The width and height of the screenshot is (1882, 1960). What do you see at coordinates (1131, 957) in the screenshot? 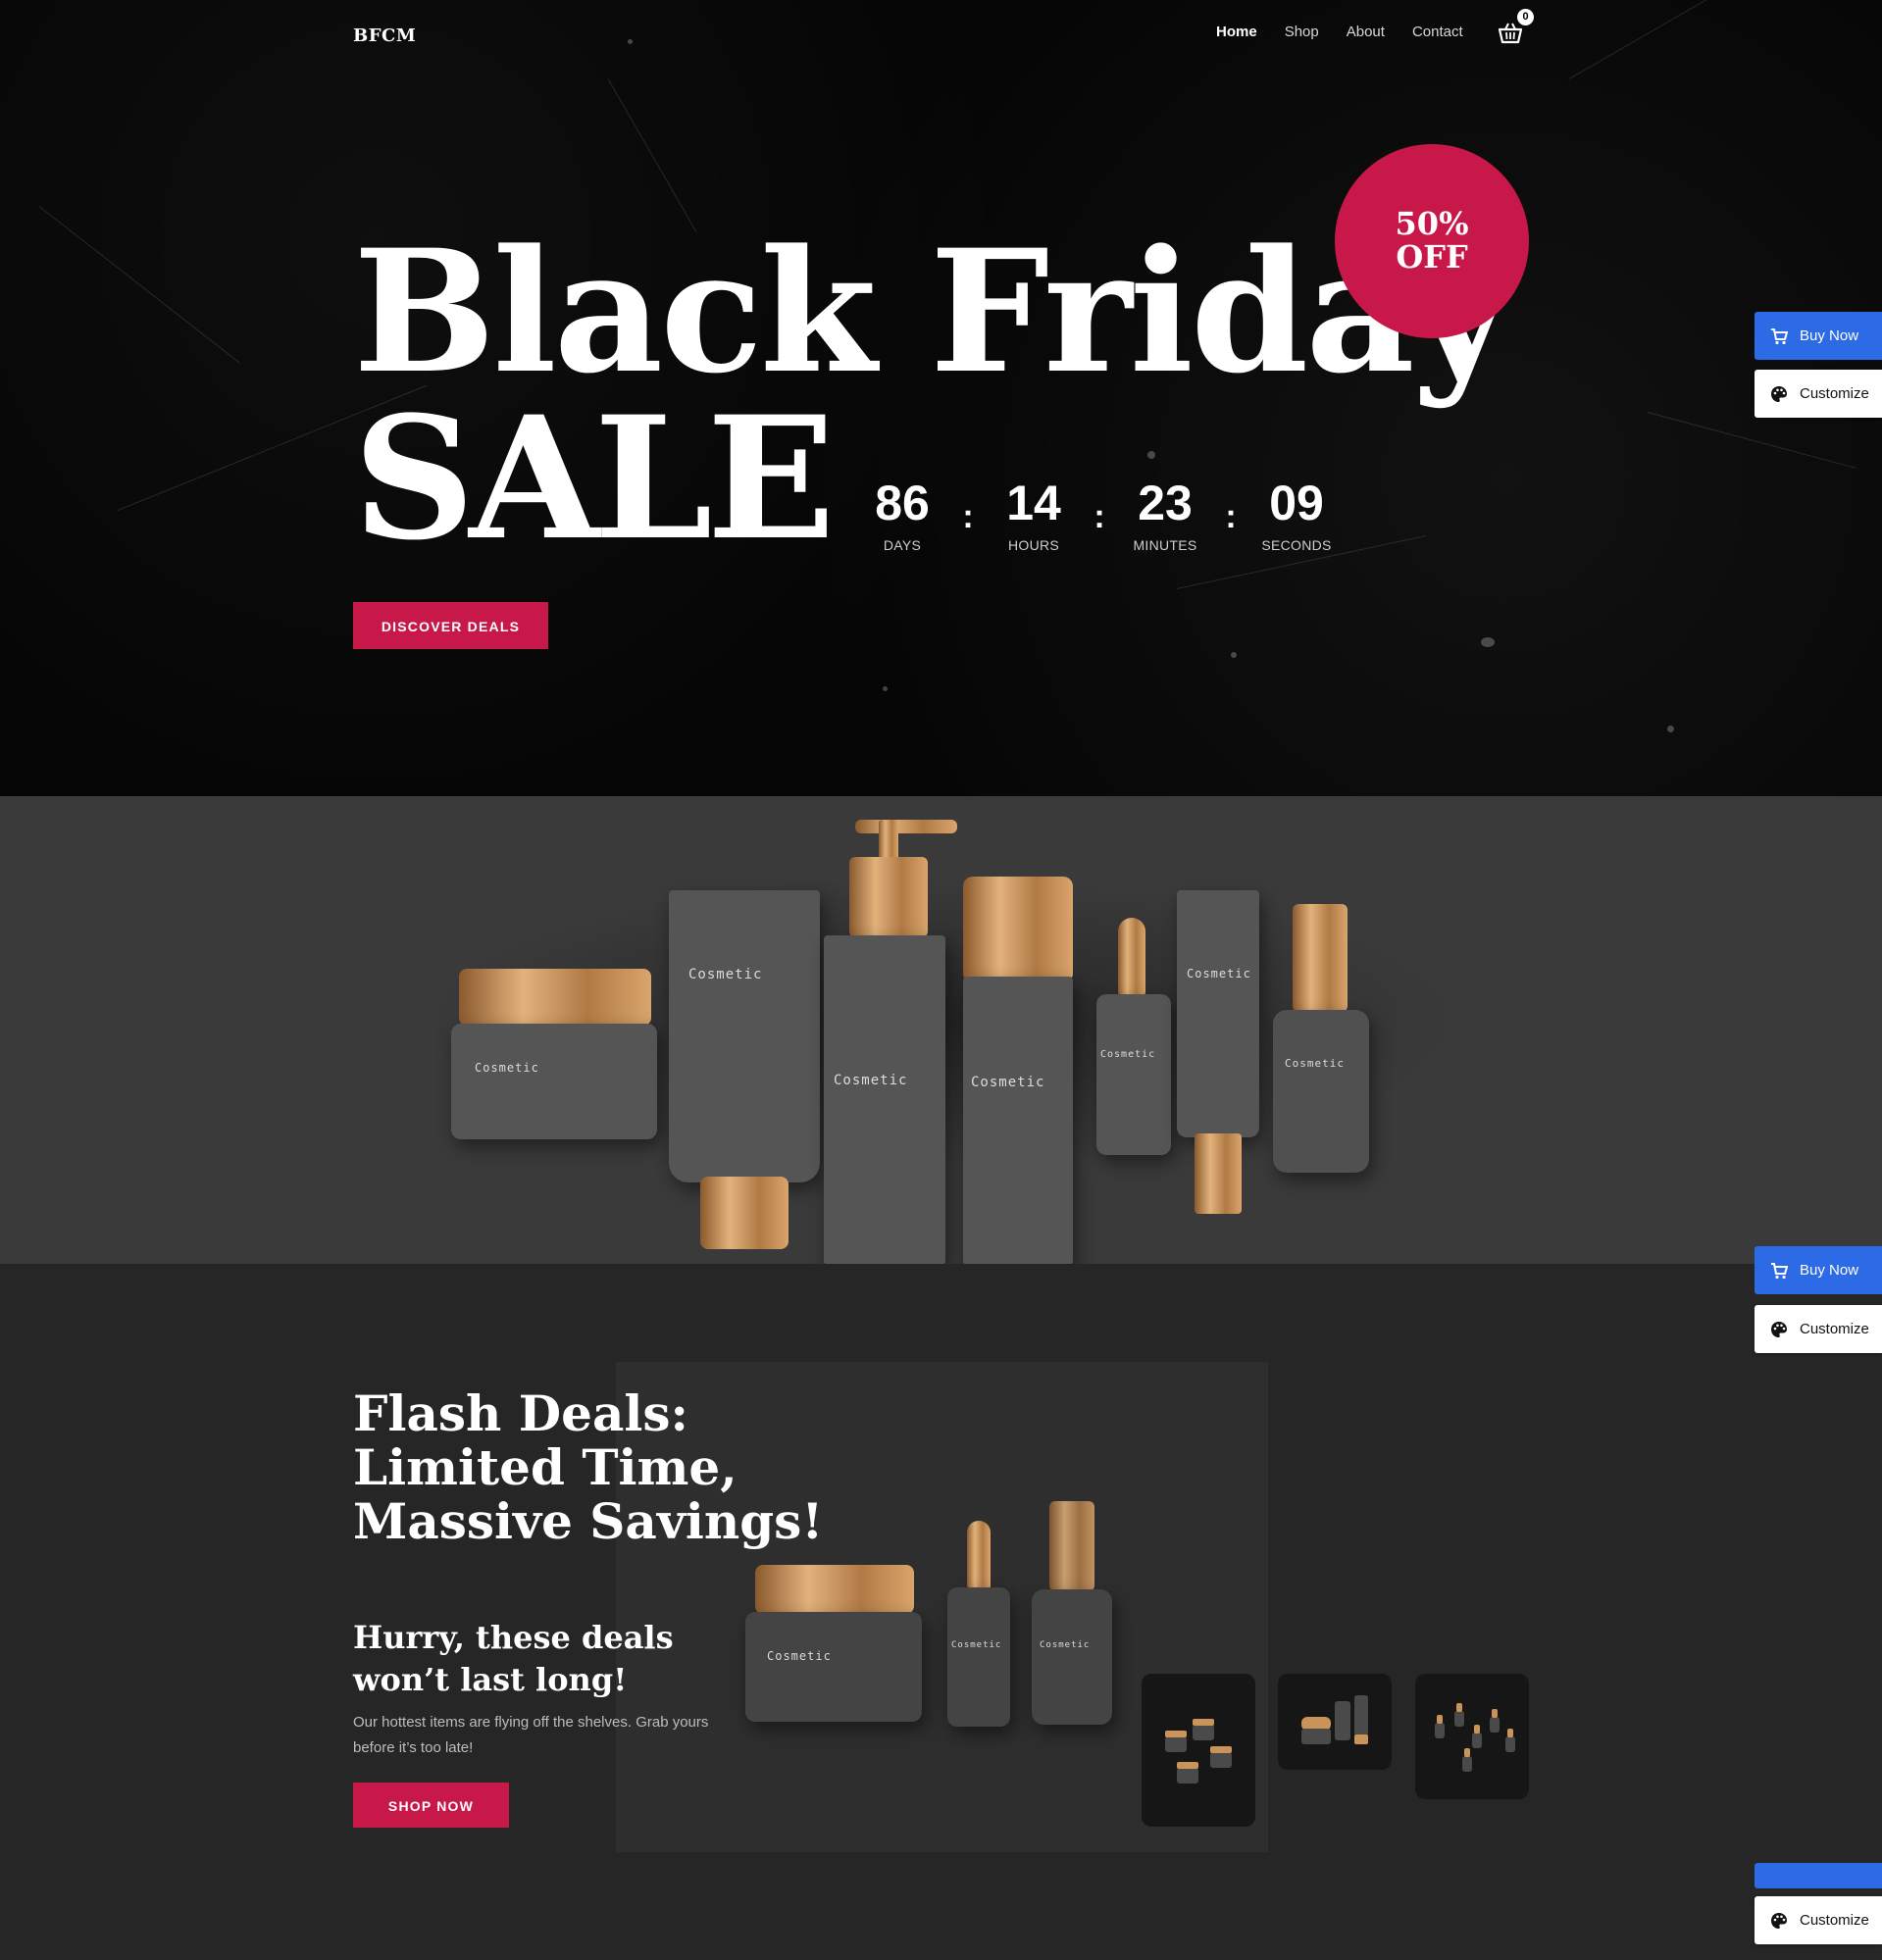
I see `dropper-top` at bounding box center [1131, 957].